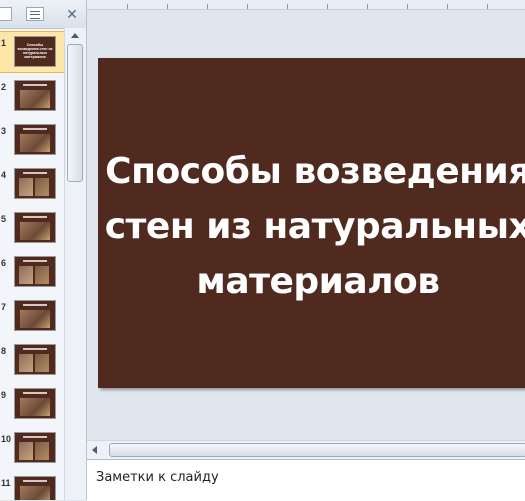 The width and height of the screenshot is (525, 501). I want to click on slide-thumbnail-7: 7, so click(32, 316).